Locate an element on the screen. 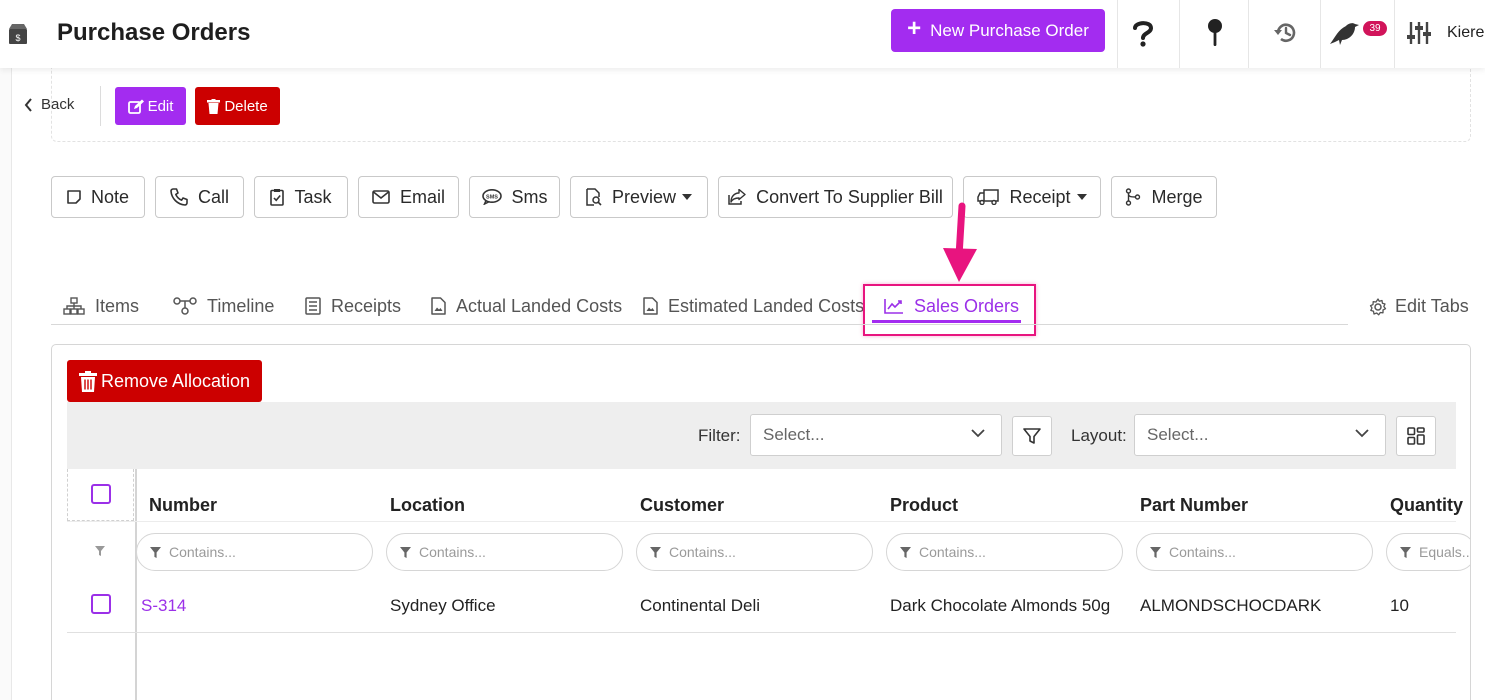  edit-button: Edit is located at coordinates (150, 106).